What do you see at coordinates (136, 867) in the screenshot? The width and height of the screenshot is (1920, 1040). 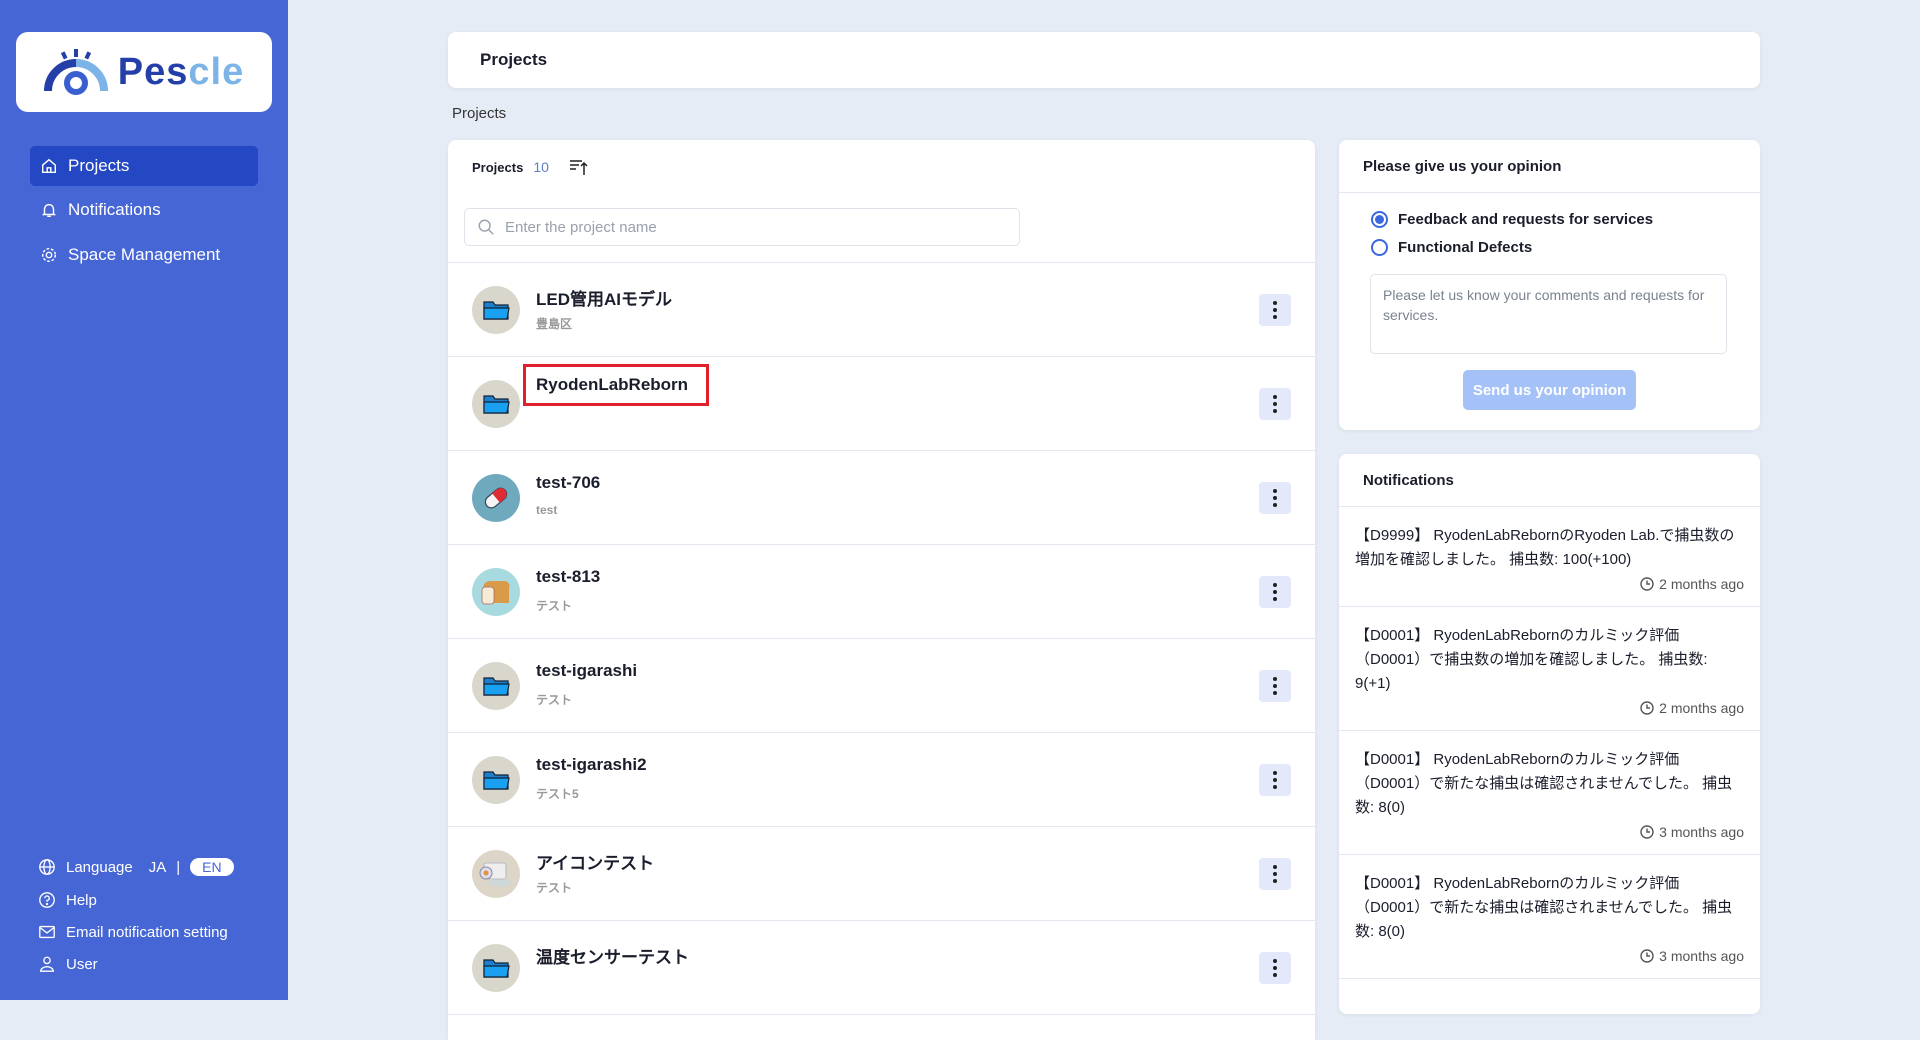 I see `language-switch: Language JA | EN` at bounding box center [136, 867].